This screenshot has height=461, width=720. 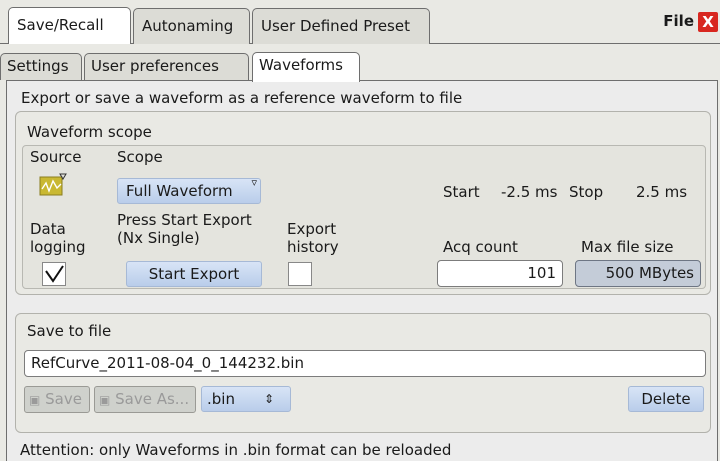 What do you see at coordinates (678, 21) in the screenshot?
I see `dialog-title: File` at bounding box center [678, 21].